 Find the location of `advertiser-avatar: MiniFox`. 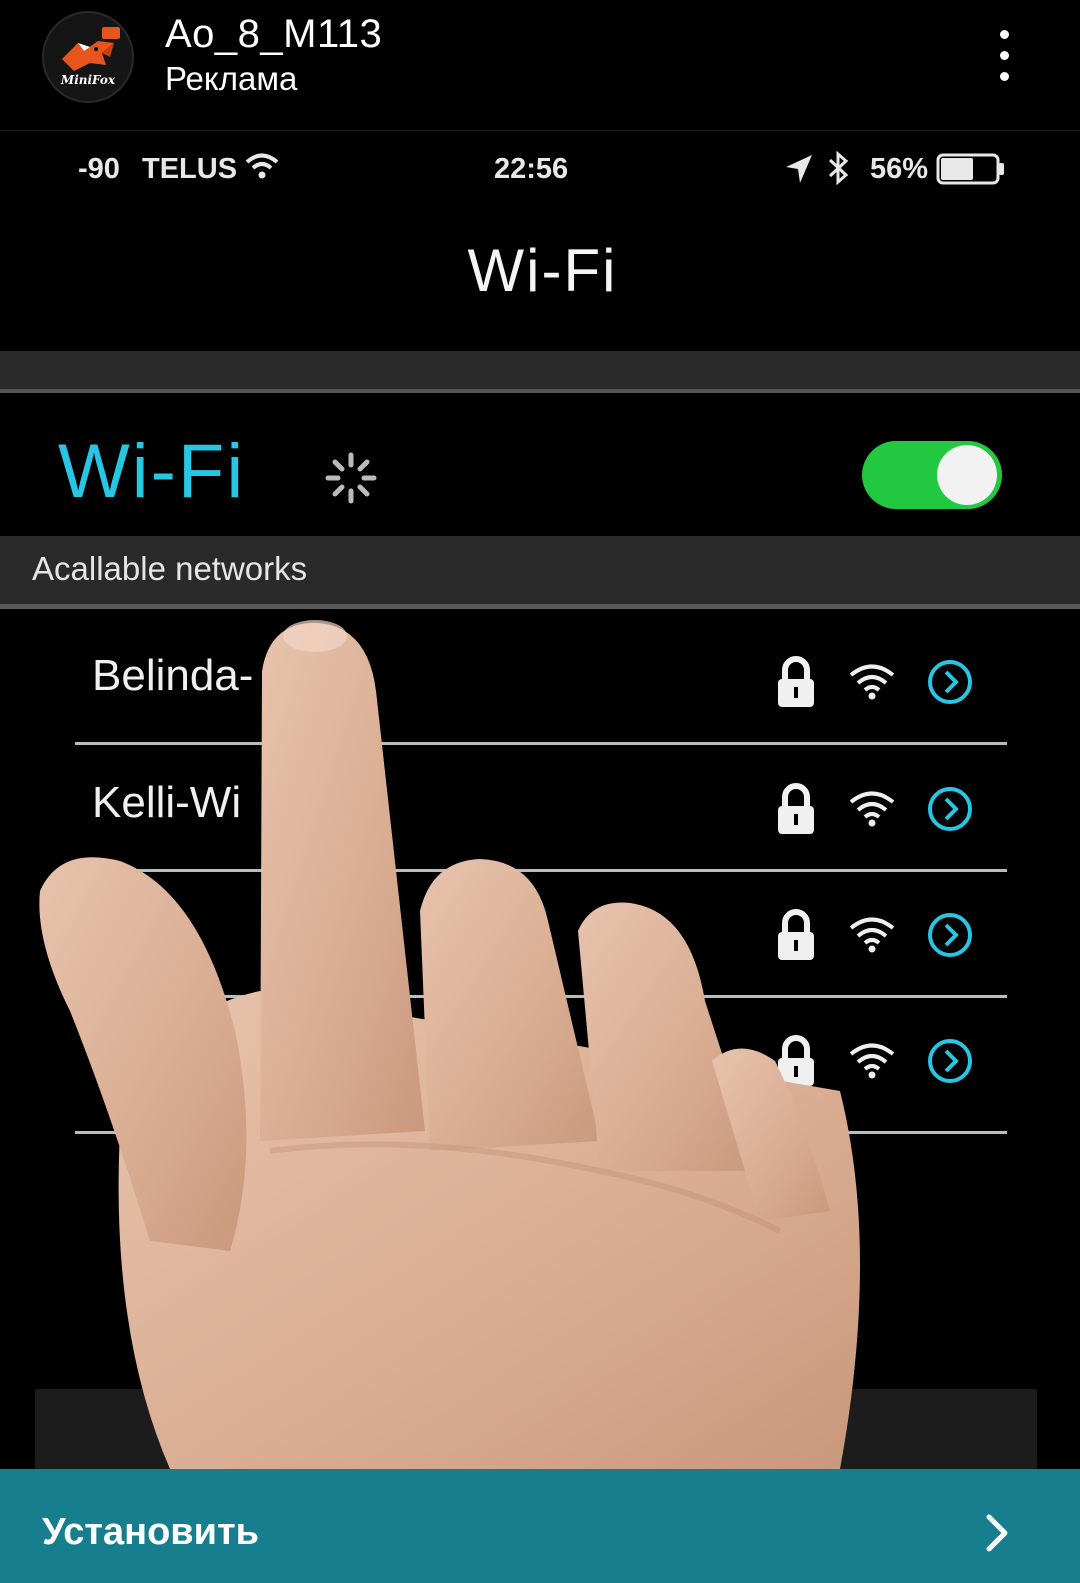

advertiser-avatar: MiniFox is located at coordinates (88, 57).